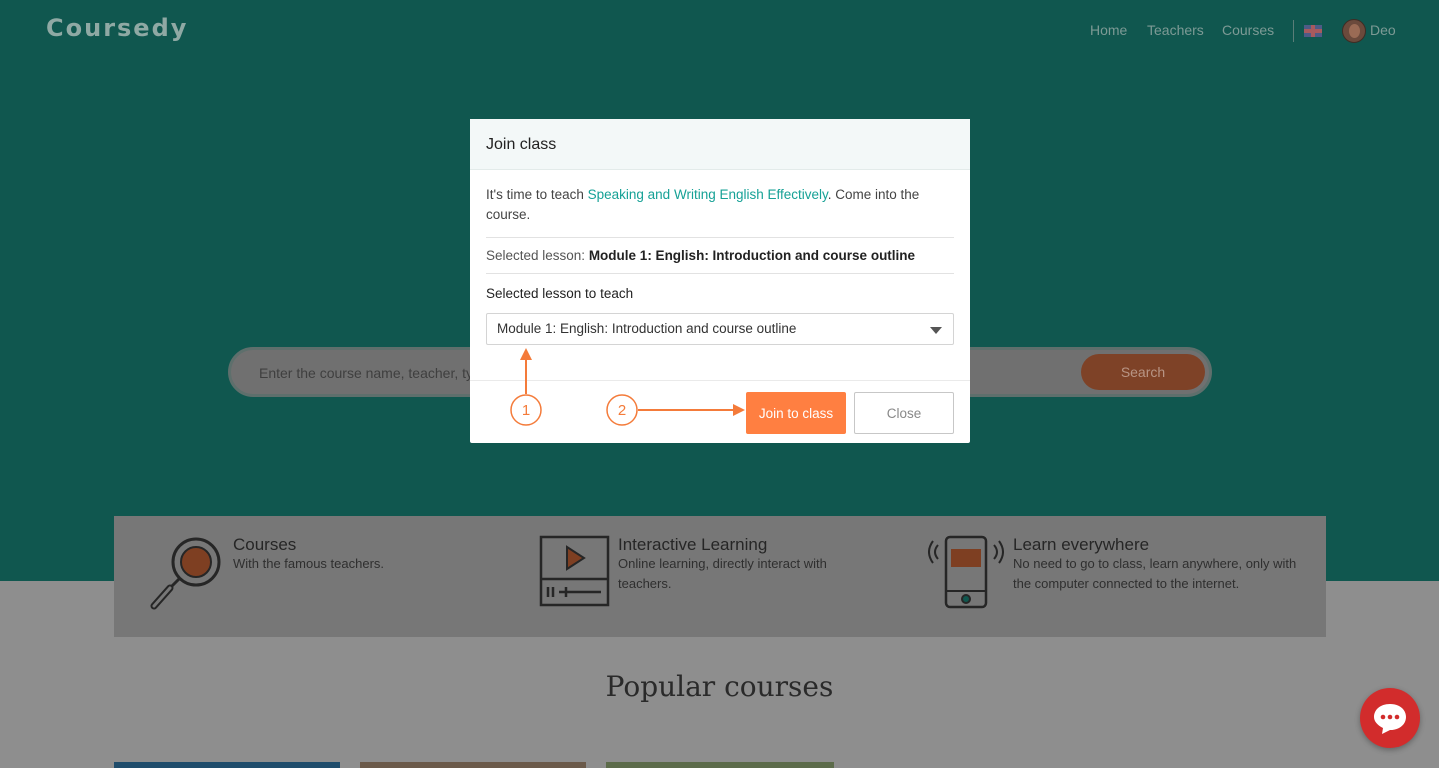  Describe the element at coordinates (537, 194) in the screenshot. I see `intro-text: It's time to teach` at that location.